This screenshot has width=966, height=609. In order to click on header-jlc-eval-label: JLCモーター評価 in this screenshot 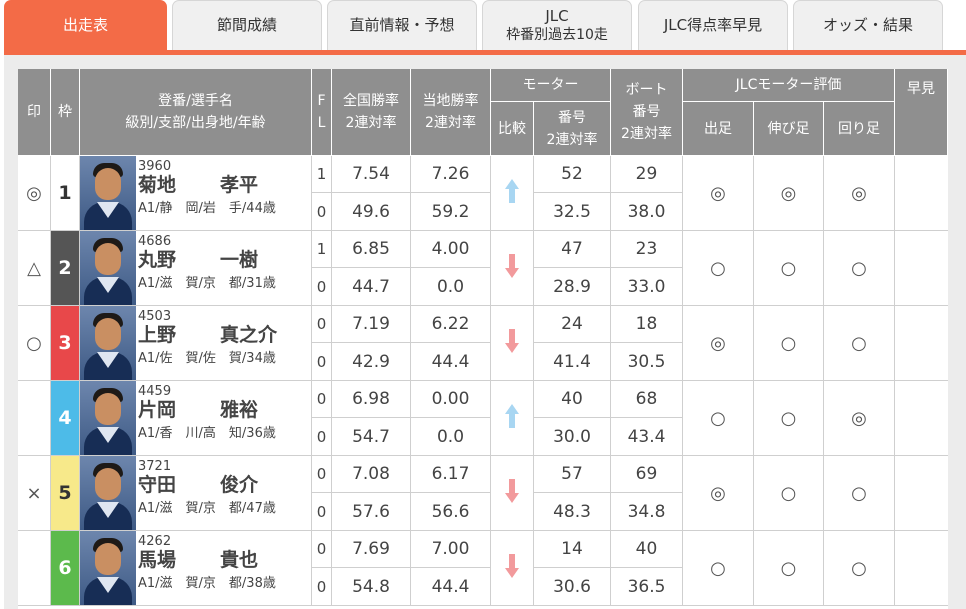, I will do `click(788, 85)`.